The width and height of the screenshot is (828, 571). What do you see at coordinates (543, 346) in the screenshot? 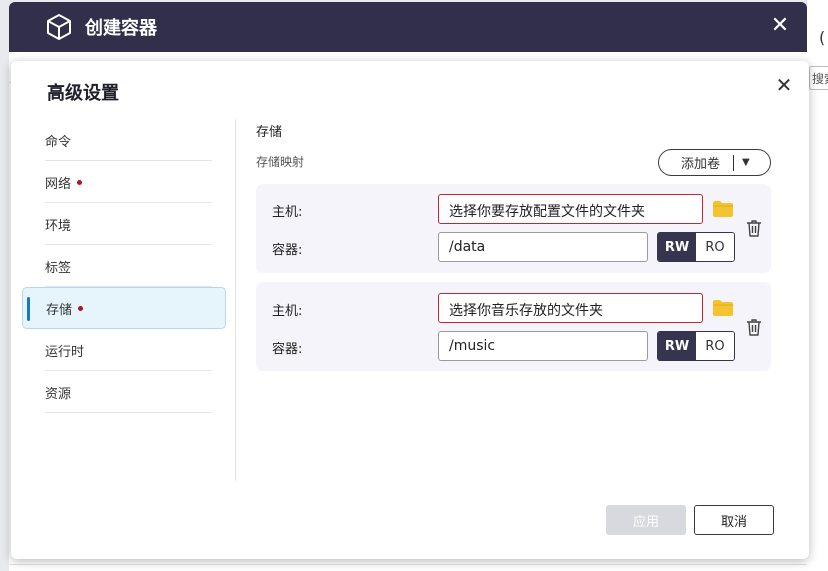
I see `container-path-input: /music` at bounding box center [543, 346].